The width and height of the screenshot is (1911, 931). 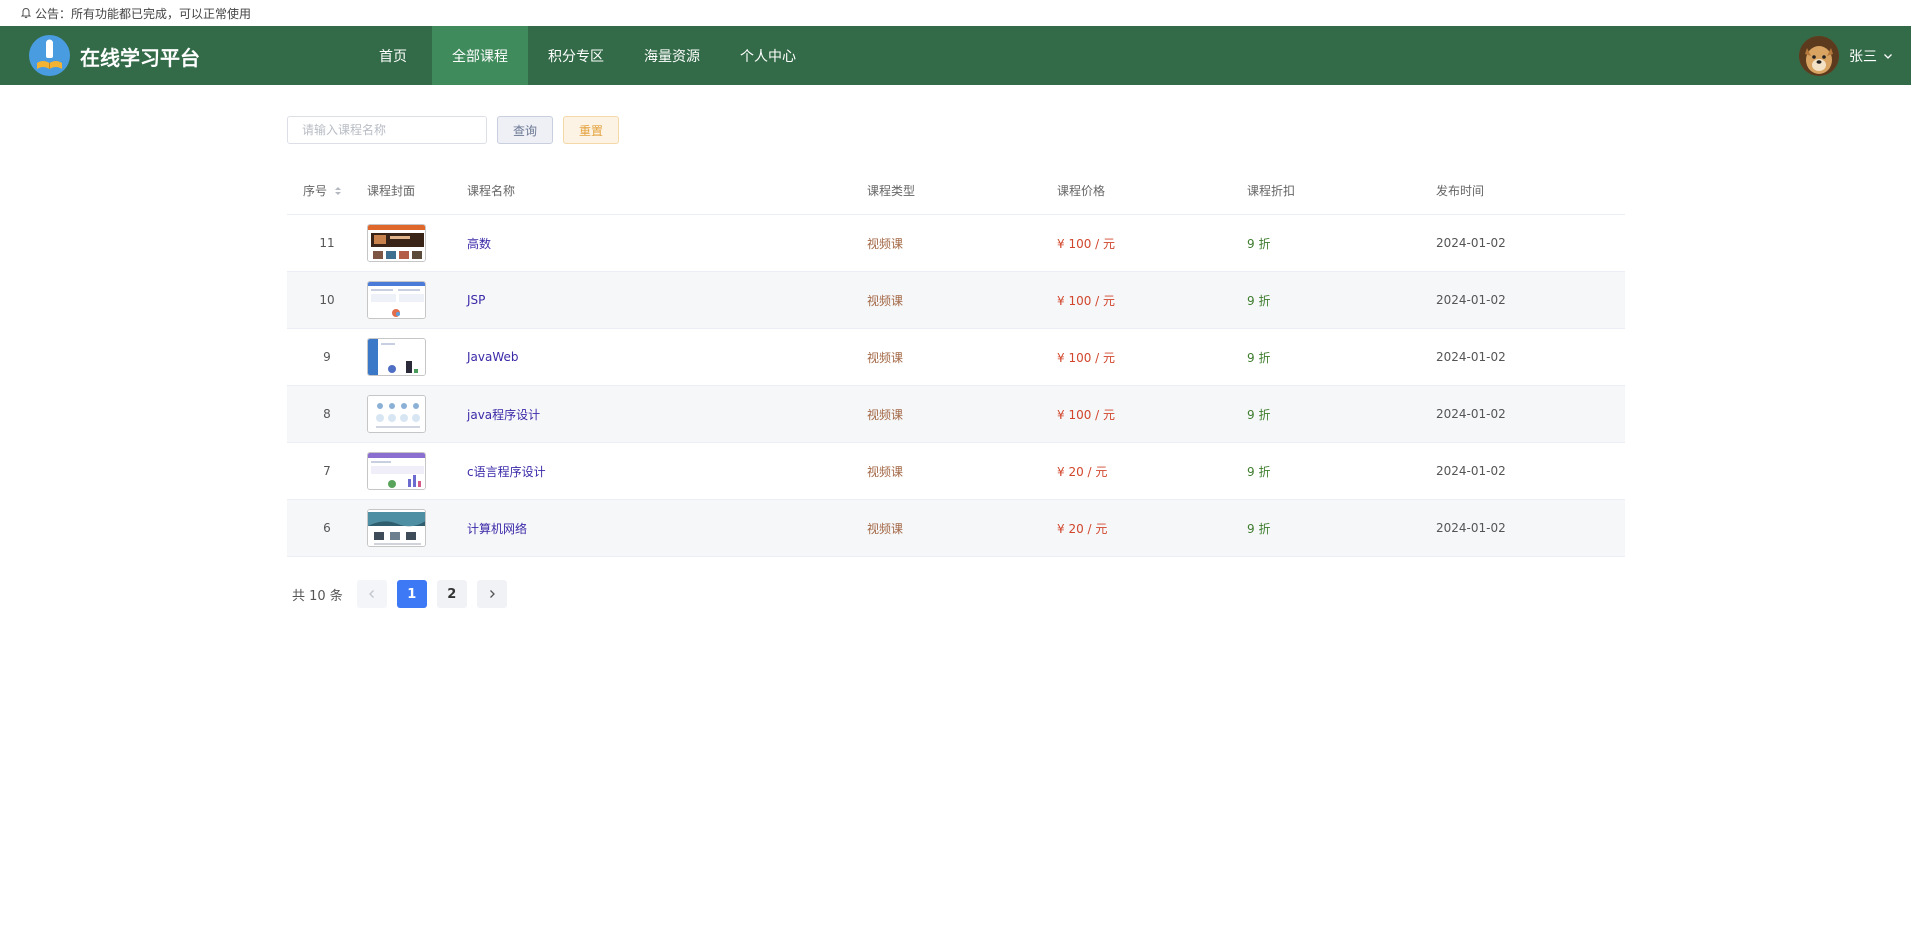 I want to click on col-type-header: 课程类型, so click(x=891, y=191).